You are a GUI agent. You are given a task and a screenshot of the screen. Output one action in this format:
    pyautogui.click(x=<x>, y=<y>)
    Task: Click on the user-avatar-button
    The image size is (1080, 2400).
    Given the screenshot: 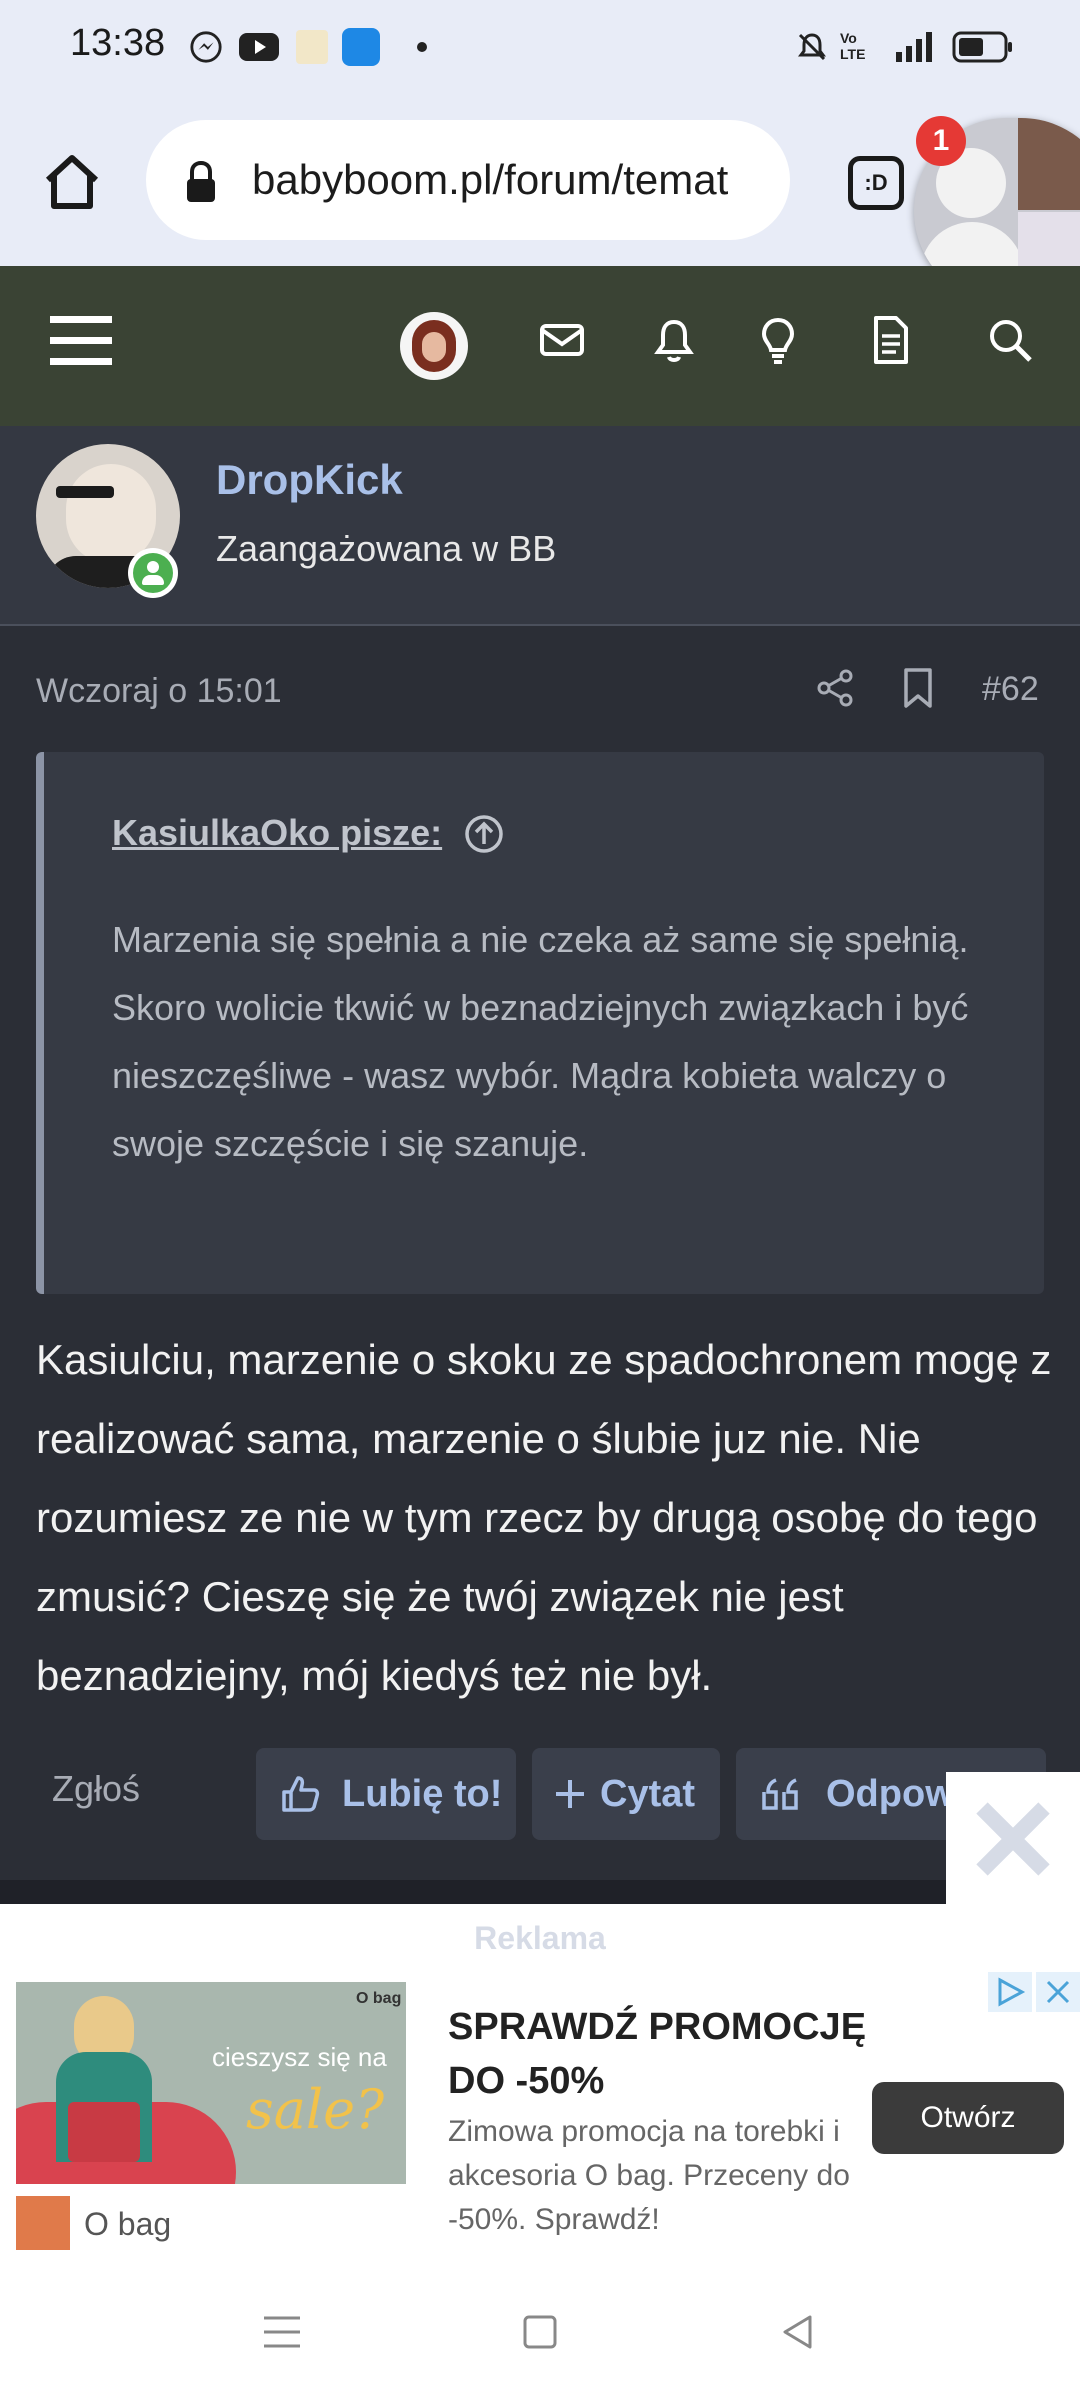 What is the action you would take?
    pyautogui.click(x=434, y=346)
    